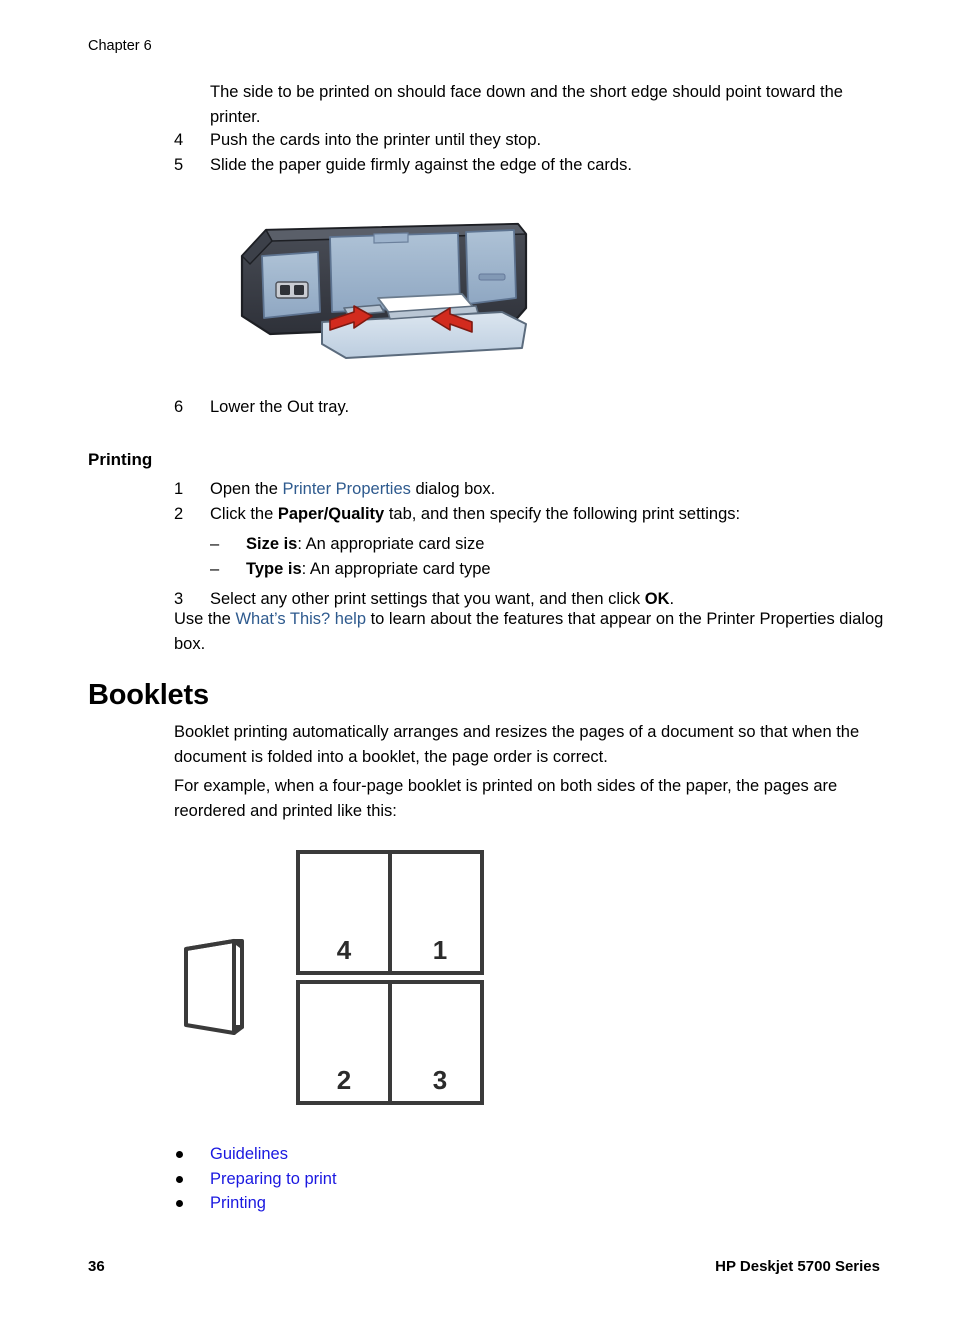 This screenshot has height=1321, width=954. I want to click on sheet-top-left-page-number: 4, so click(344, 950).